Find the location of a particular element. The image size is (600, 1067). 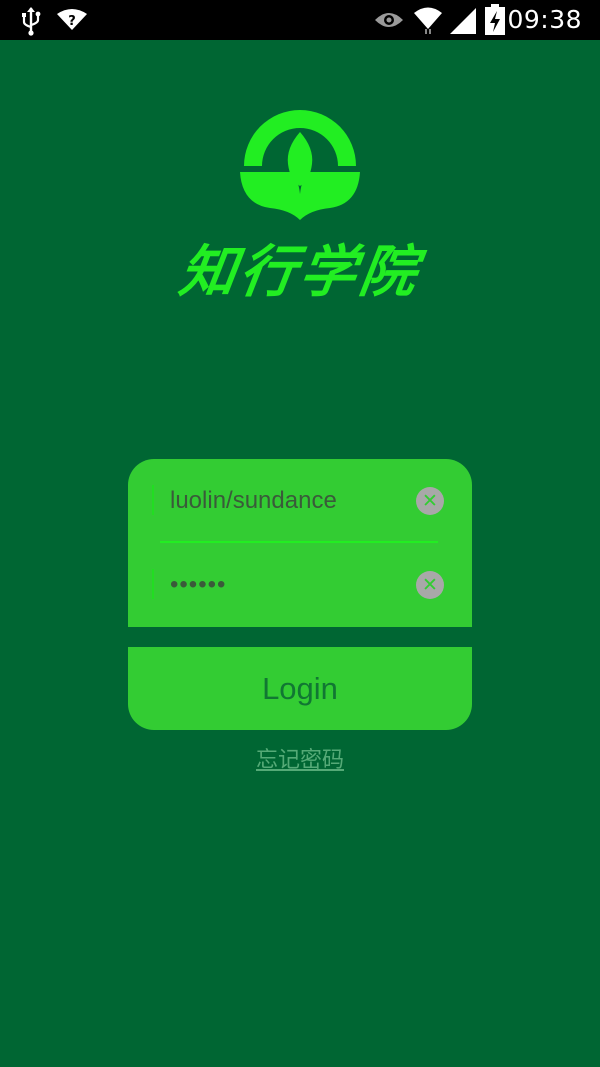

leaf-sprout-logo-icon is located at coordinates (300, 165).